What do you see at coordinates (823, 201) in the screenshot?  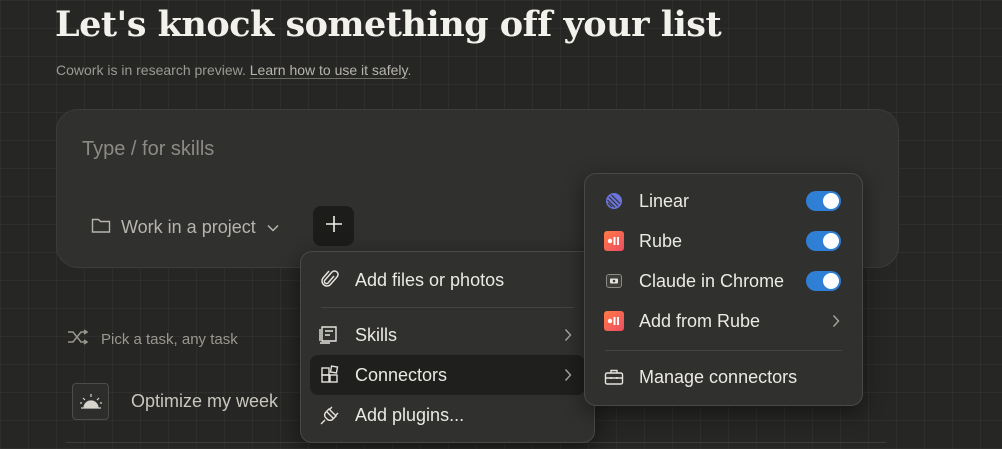 I see `linear-toggle` at bounding box center [823, 201].